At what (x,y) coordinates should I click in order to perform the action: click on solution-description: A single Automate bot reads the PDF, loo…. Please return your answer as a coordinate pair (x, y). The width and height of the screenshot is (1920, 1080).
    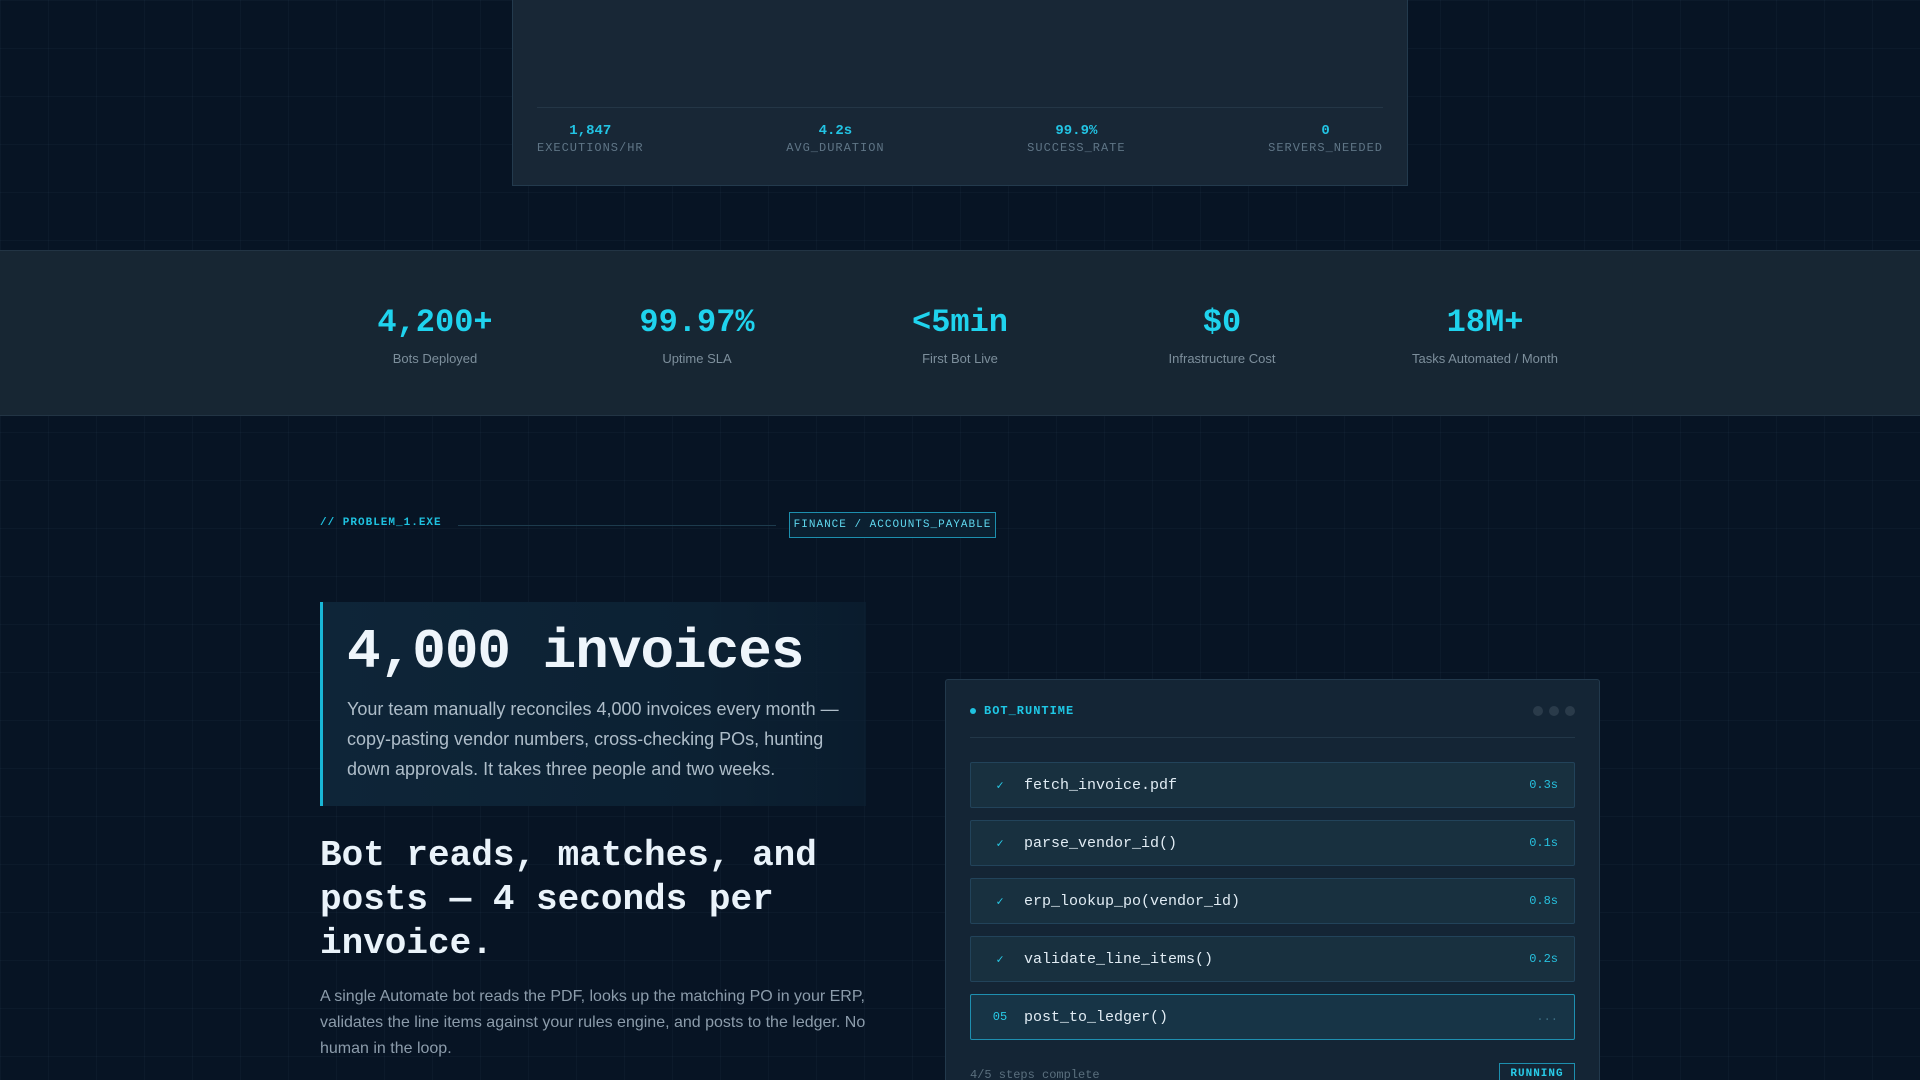
    Looking at the image, I should click on (593, 1022).